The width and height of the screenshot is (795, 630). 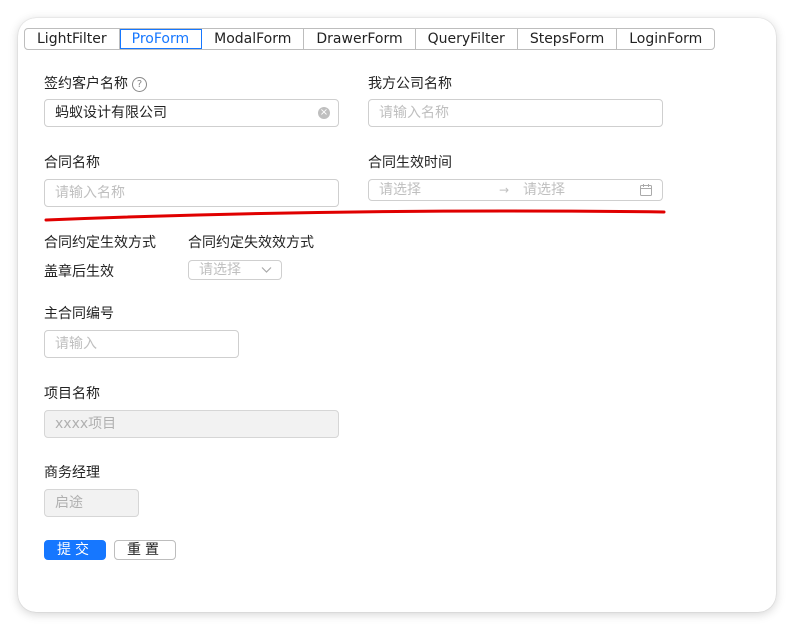 I want to click on project-name-input: xxxx项目, so click(x=191, y=424).